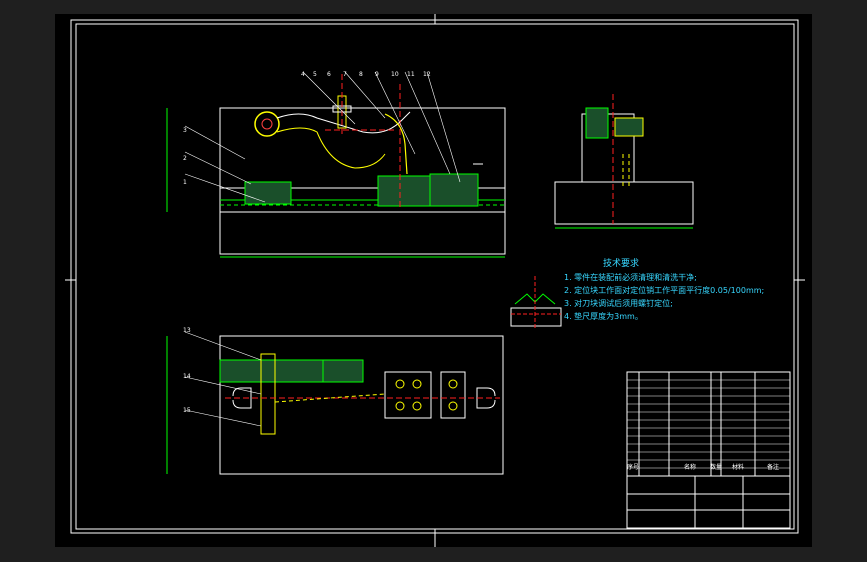  What do you see at coordinates (361, 74) in the screenshot?
I see `front-callout-8: 8` at bounding box center [361, 74].